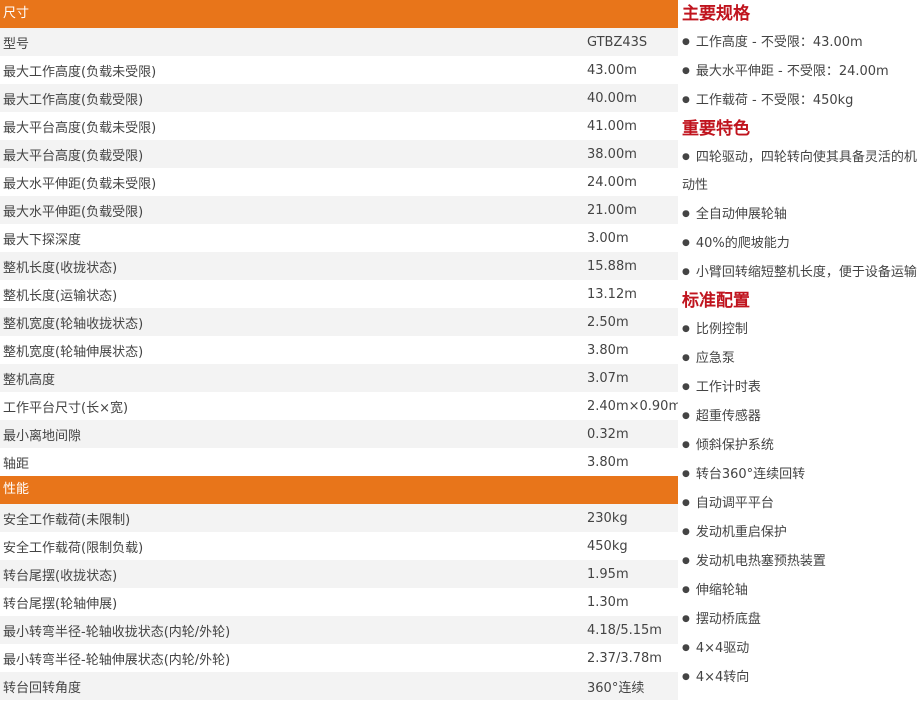 This screenshot has height=702, width=924. Describe the element at coordinates (339, 154) in the screenshot. I see `table-row: 最大平台高度(负载受限) 38.00m` at that location.